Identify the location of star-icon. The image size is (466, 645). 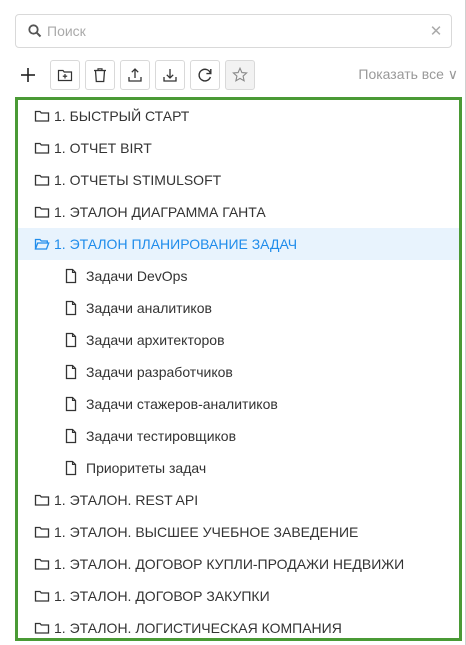
(240, 74).